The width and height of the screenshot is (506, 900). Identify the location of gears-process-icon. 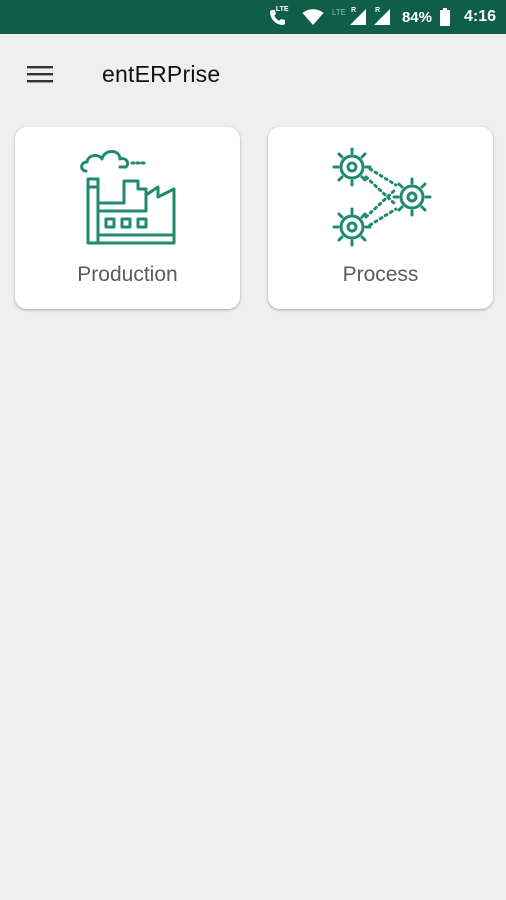
(381, 199).